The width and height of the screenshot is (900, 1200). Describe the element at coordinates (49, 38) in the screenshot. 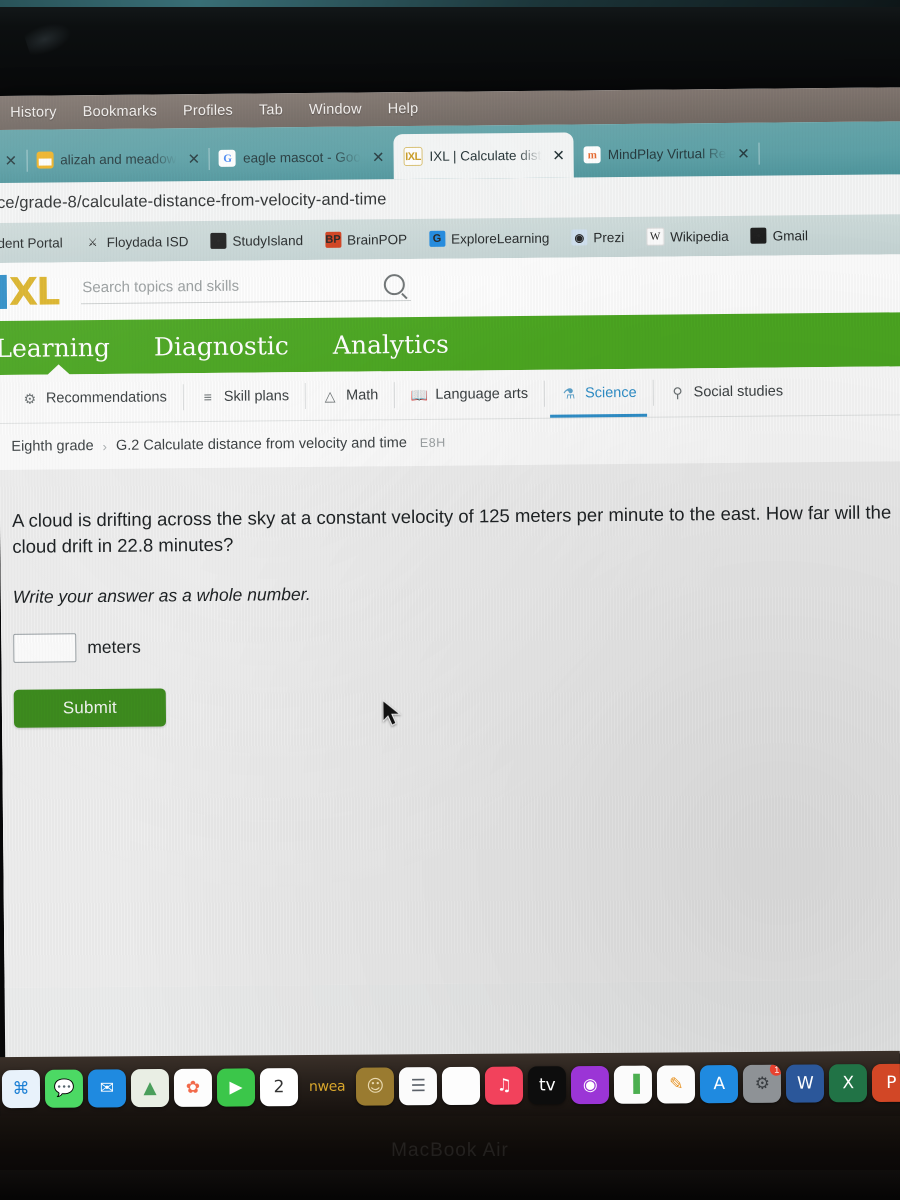

I see `bezel-smudge` at that location.